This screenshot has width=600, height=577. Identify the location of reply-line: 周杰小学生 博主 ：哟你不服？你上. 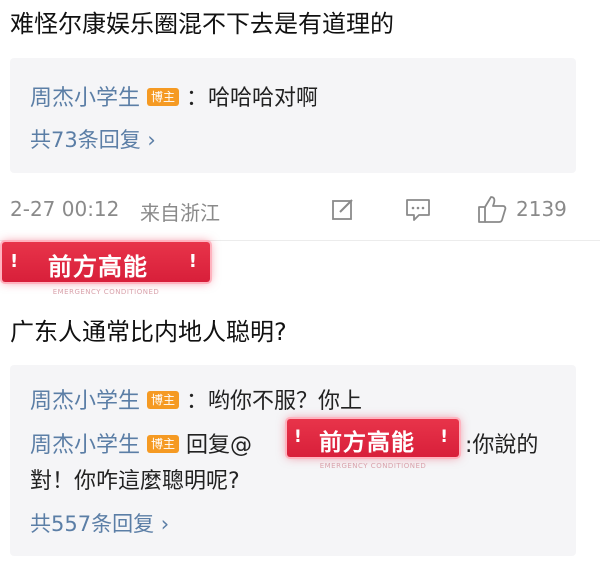
(196, 399).